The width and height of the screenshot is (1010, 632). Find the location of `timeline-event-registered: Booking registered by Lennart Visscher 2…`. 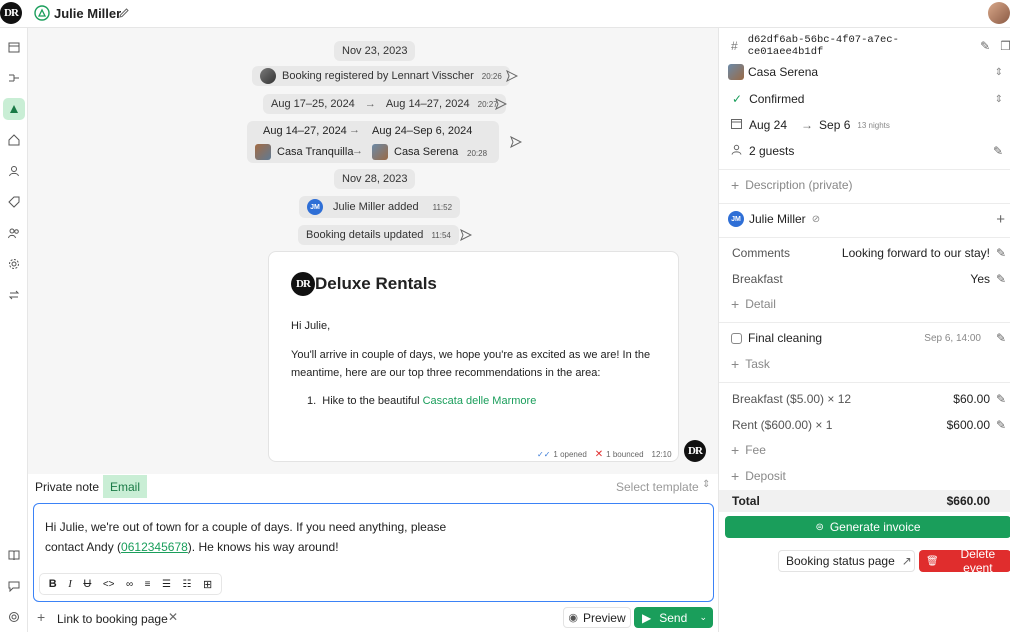

timeline-event-registered: Booking registered by Lennart Visscher 2… is located at coordinates (381, 76).